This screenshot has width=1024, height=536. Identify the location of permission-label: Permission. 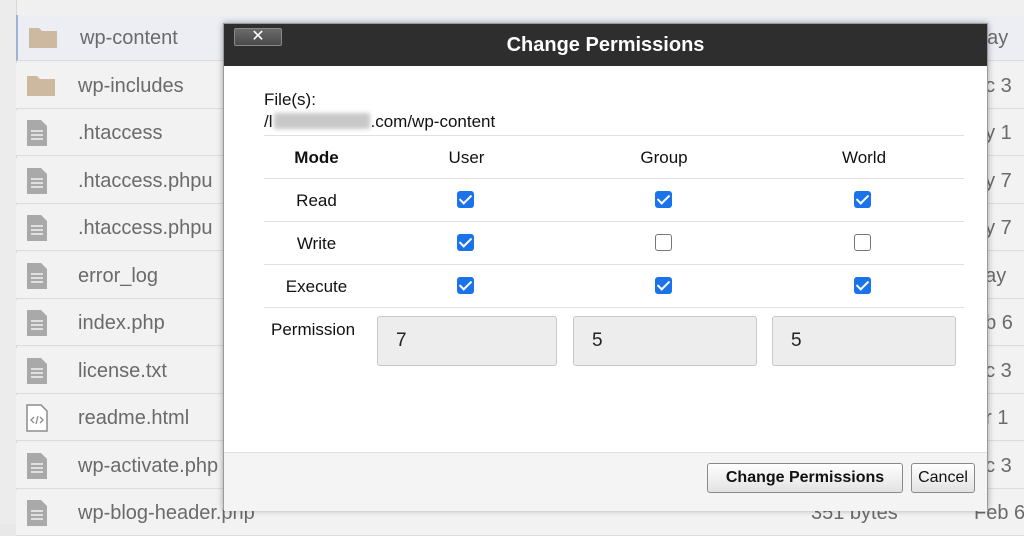
(313, 329).